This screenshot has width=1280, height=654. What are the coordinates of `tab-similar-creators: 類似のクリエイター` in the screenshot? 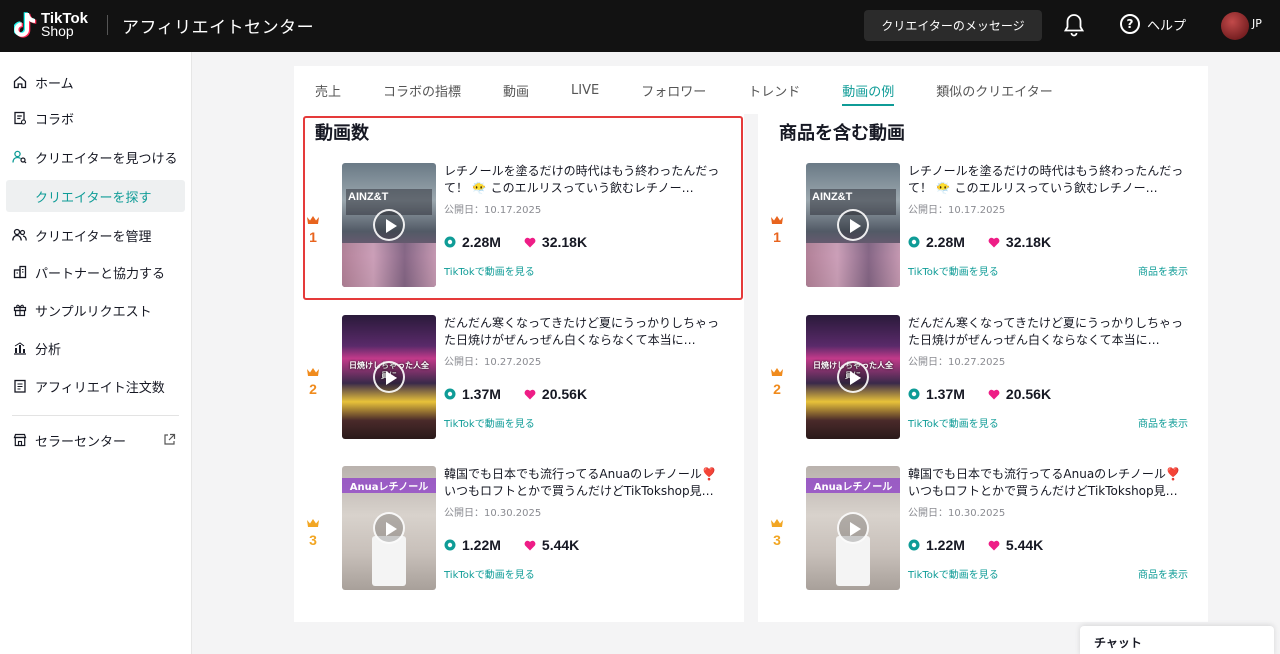 It's located at (994, 90).